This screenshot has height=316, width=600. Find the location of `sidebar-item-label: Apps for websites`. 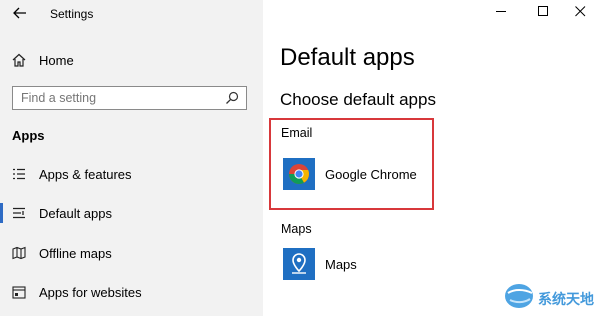

sidebar-item-label: Apps for websites is located at coordinates (90, 292).